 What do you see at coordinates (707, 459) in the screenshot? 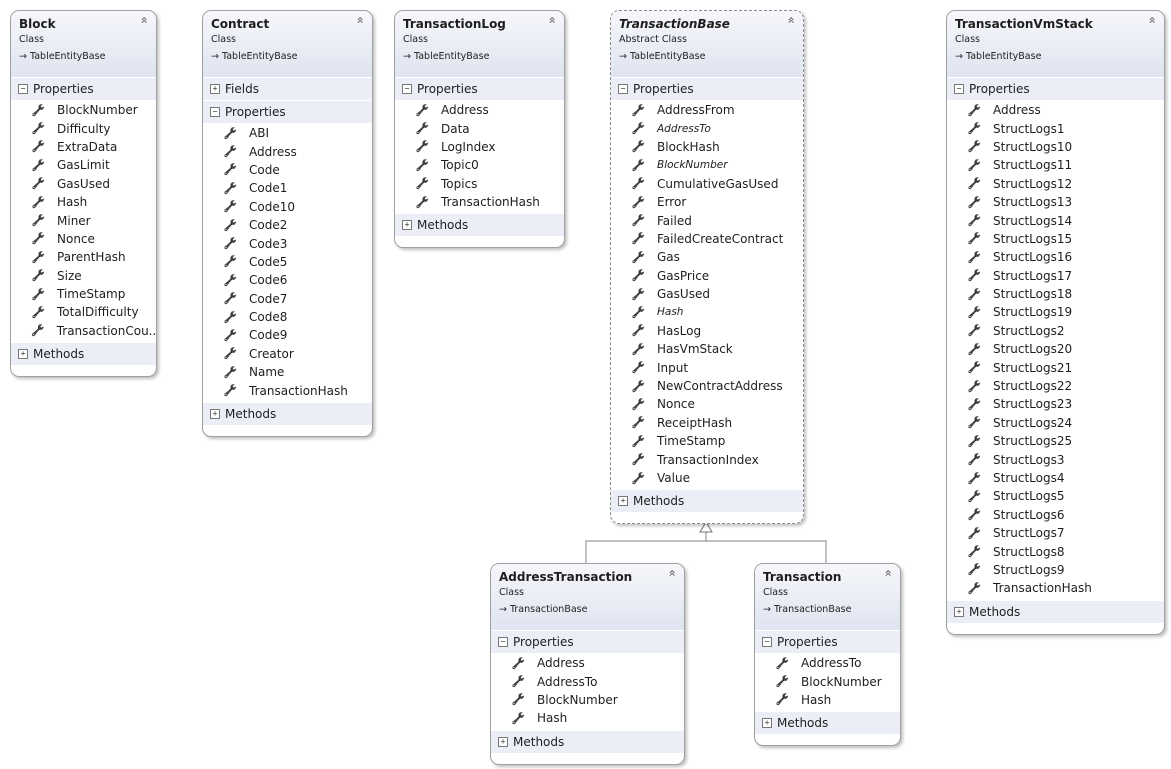
I see `property-item: 🔧 TransactionIndex` at bounding box center [707, 459].